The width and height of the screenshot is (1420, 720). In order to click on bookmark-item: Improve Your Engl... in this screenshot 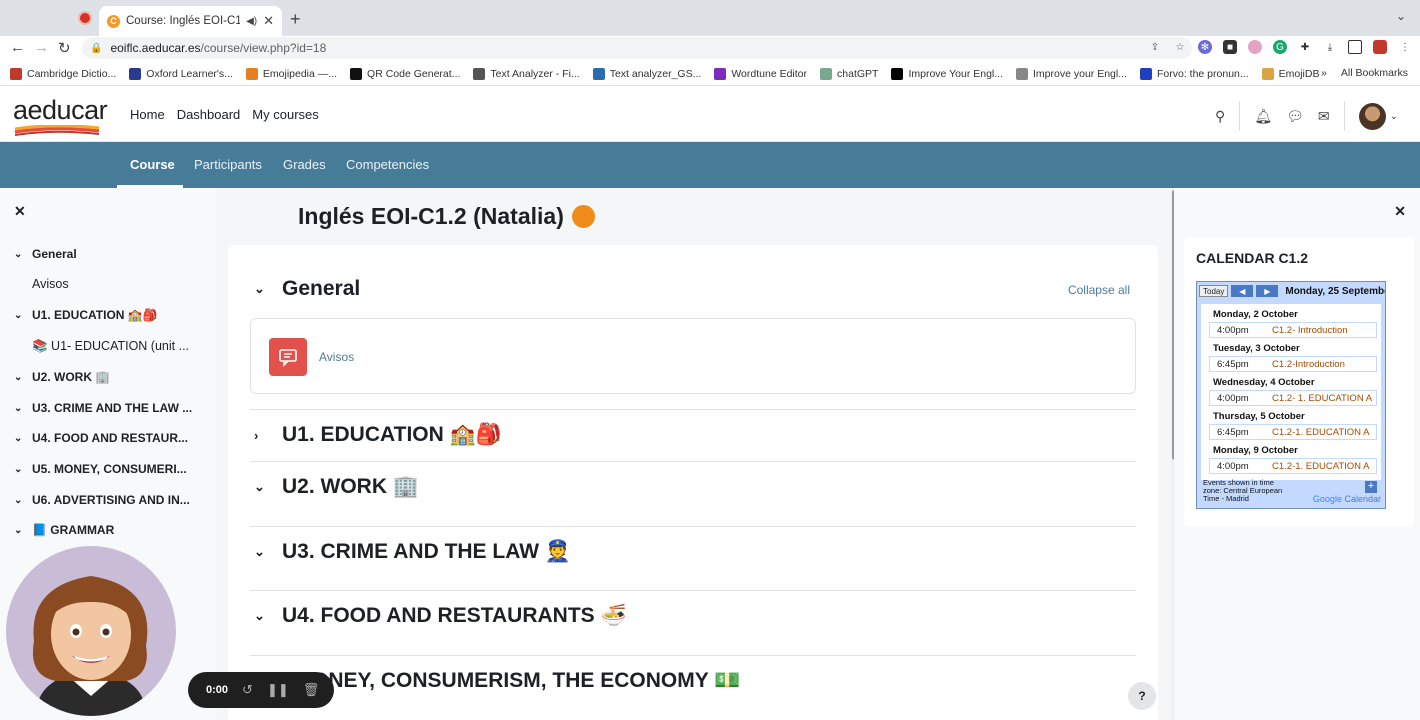, I will do `click(947, 73)`.